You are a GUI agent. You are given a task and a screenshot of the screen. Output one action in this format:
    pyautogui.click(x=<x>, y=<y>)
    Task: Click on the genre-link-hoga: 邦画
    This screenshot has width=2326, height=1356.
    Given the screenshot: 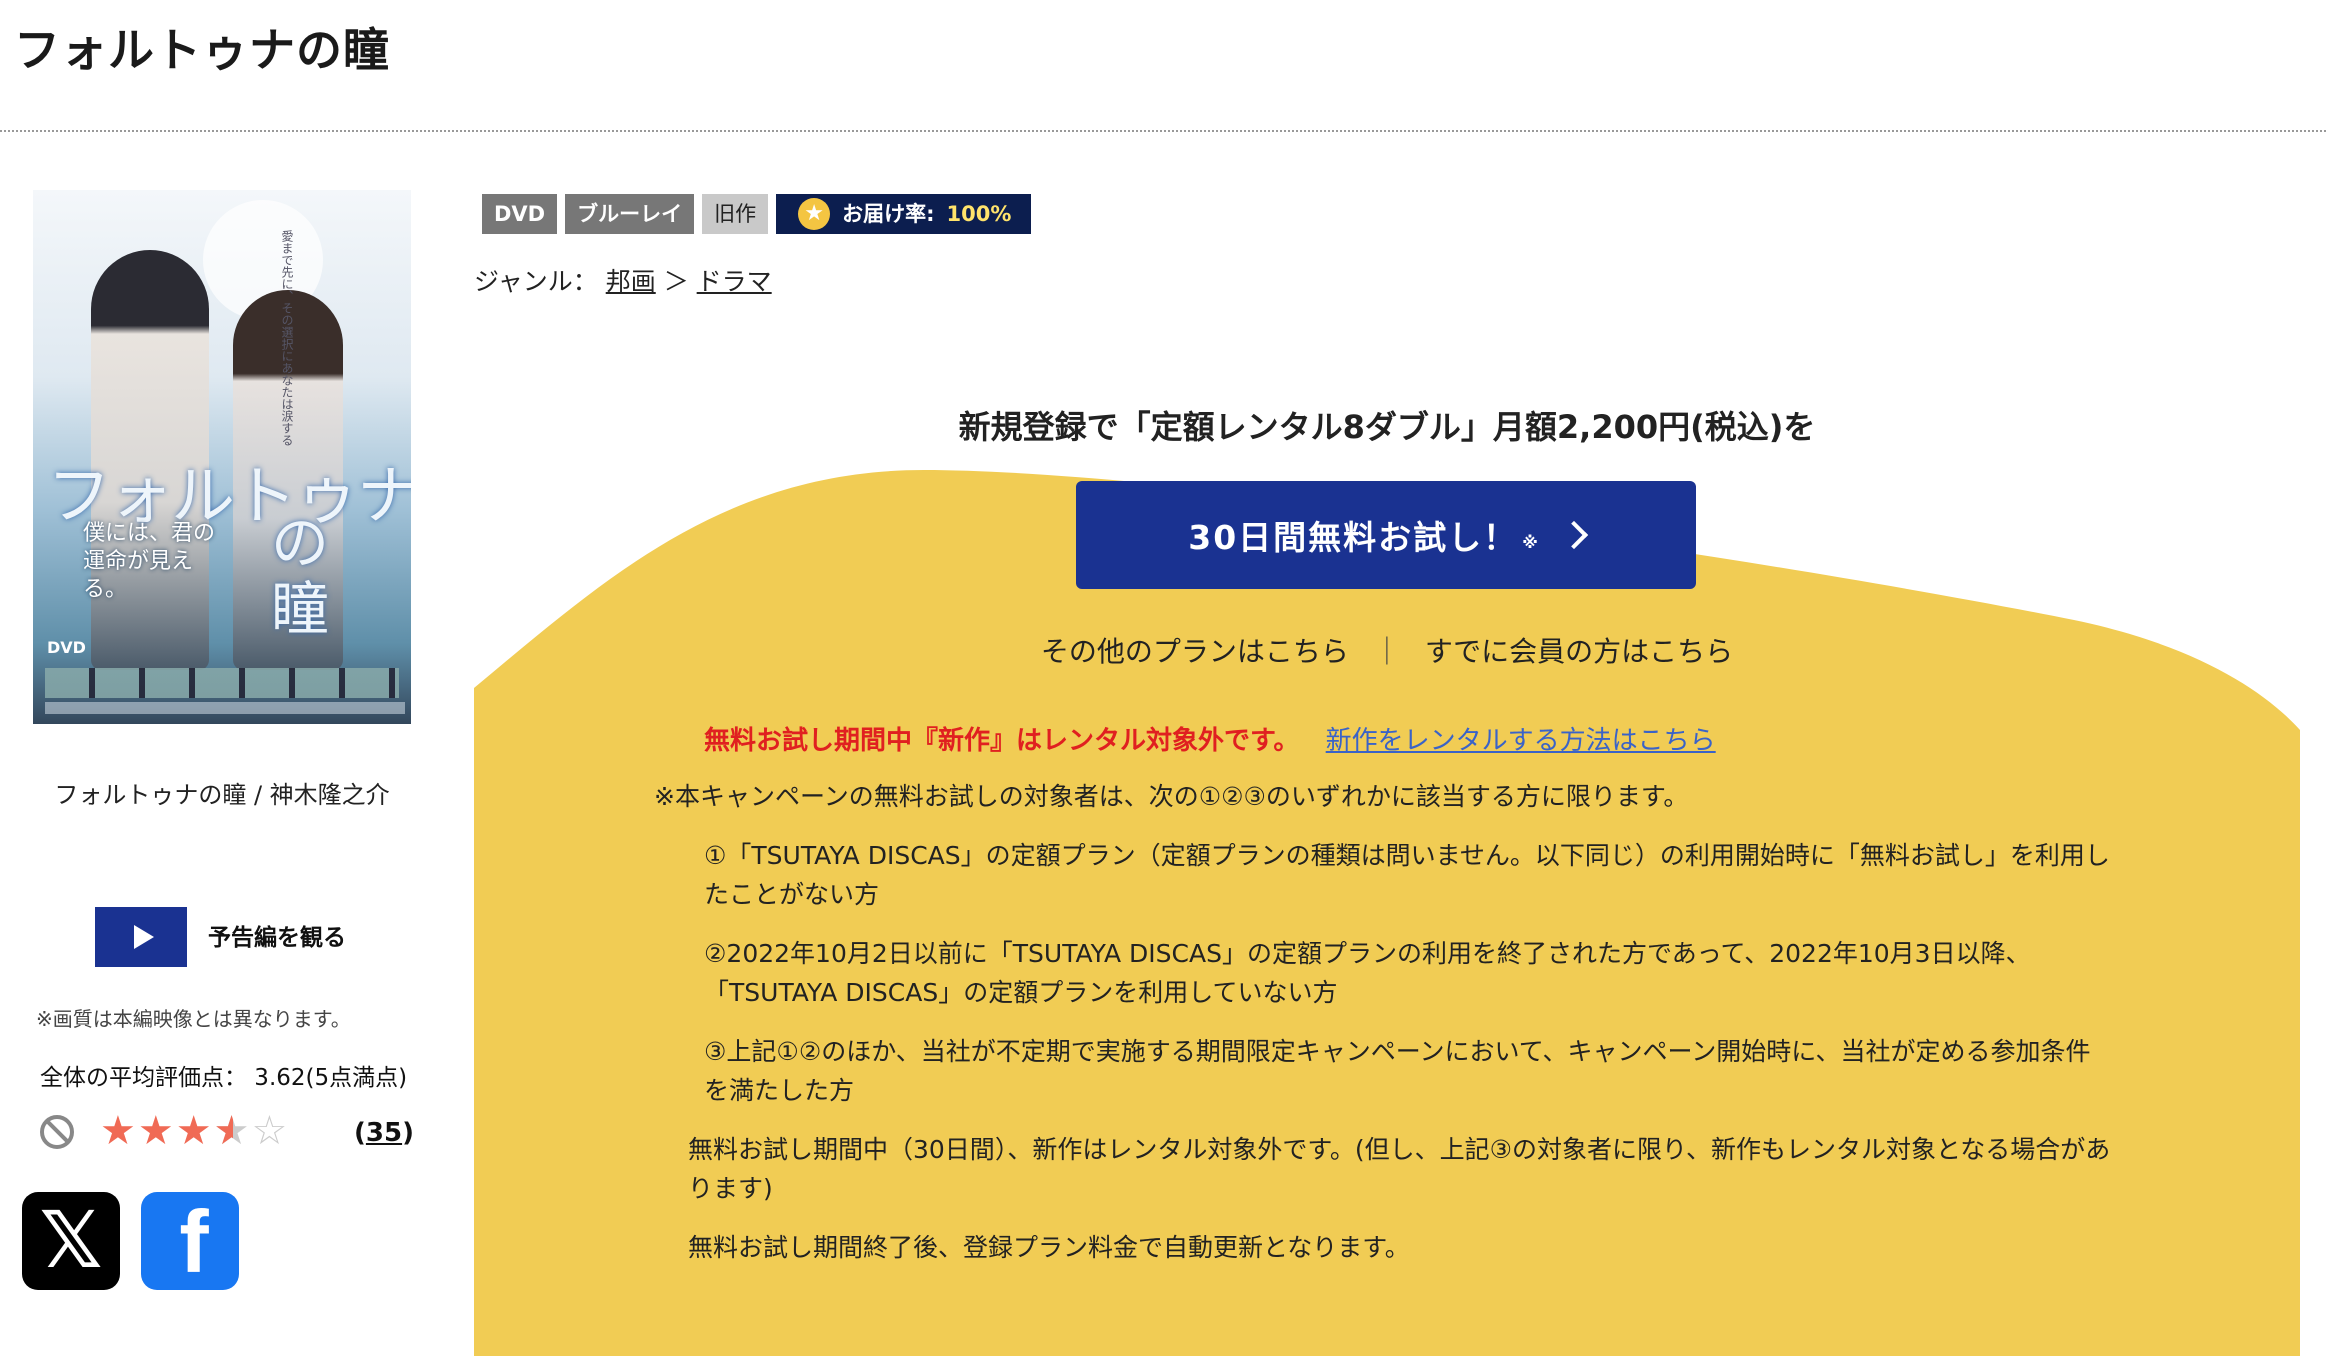 What is the action you would take?
    pyautogui.click(x=631, y=281)
    